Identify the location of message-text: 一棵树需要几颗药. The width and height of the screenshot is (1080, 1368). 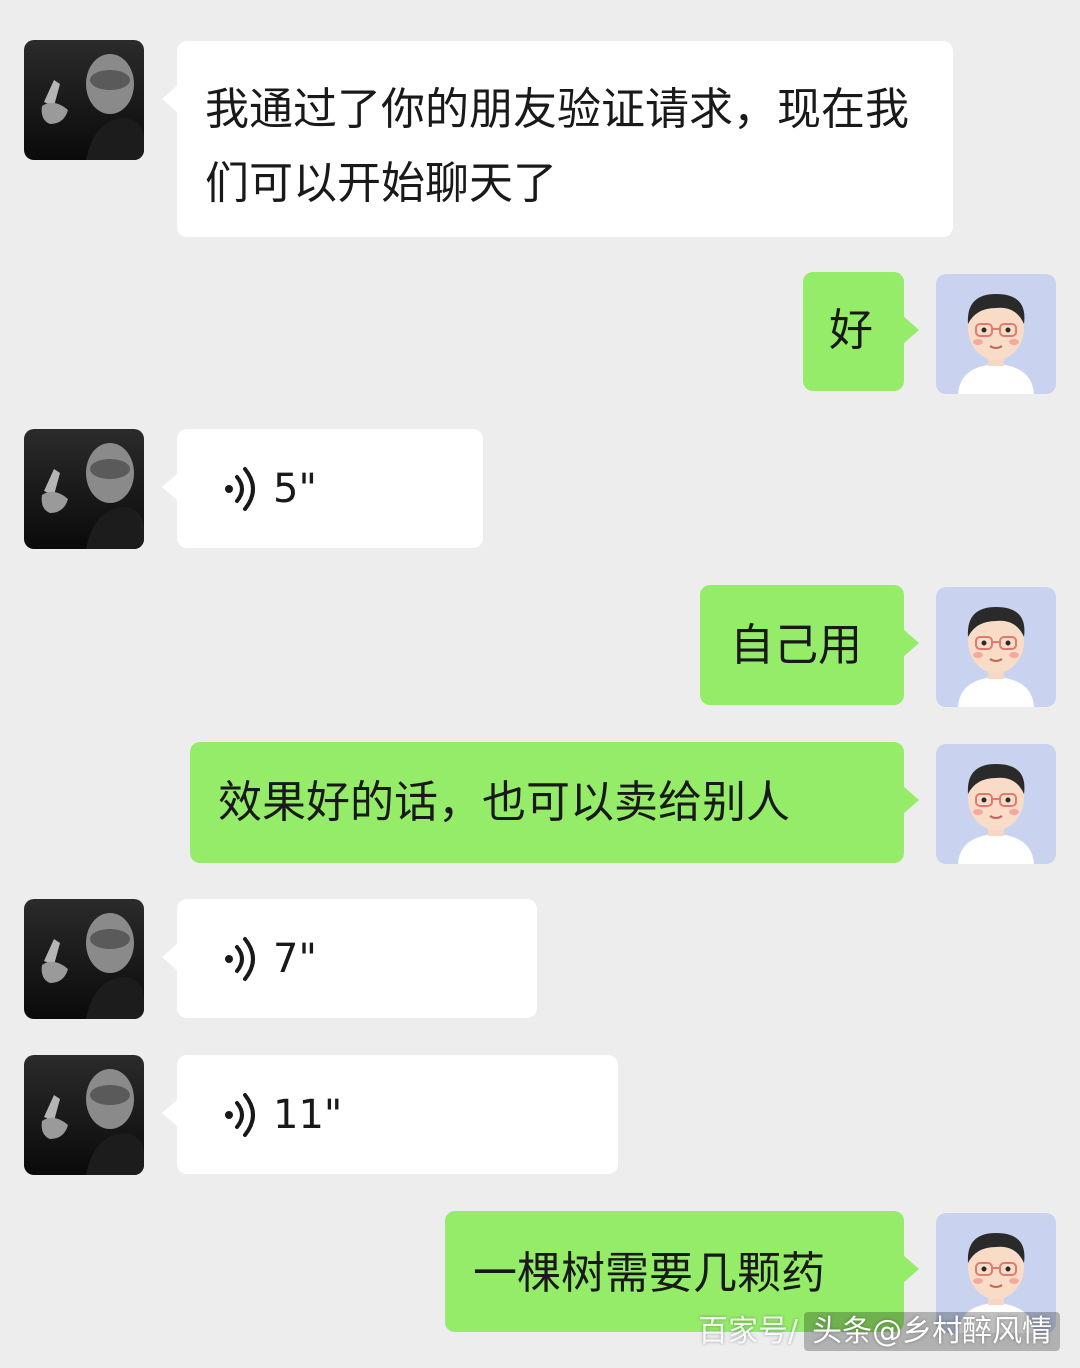
(649, 1273).